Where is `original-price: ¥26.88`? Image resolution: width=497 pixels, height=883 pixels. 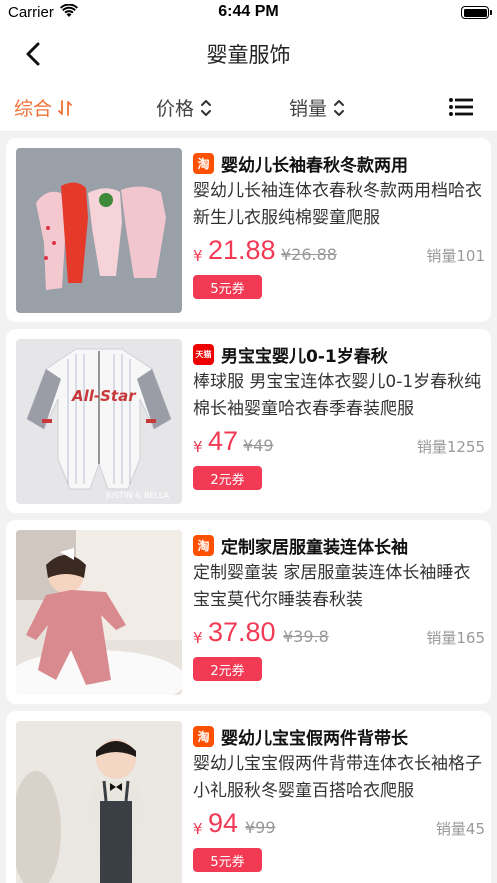
original-price: ¥26.88 is located at coordinates (309, 254).